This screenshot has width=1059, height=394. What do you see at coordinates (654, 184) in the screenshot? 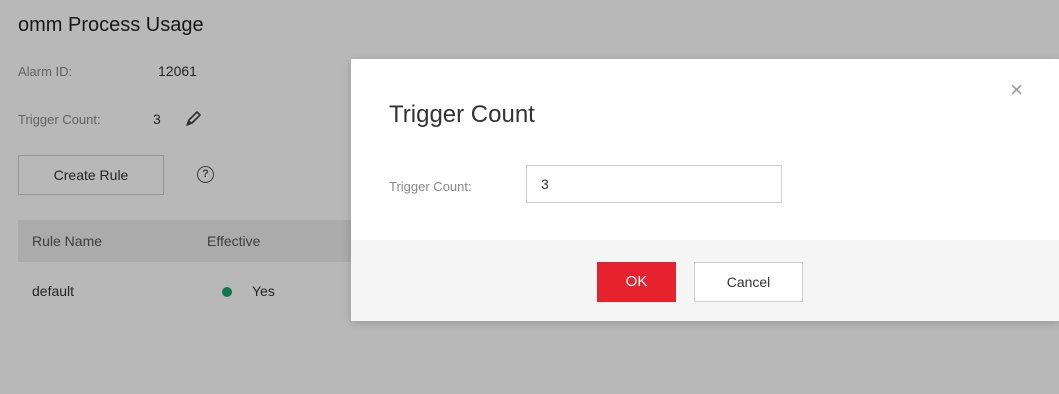
I see `trigger-count-input` at bounding box center [654, 184].